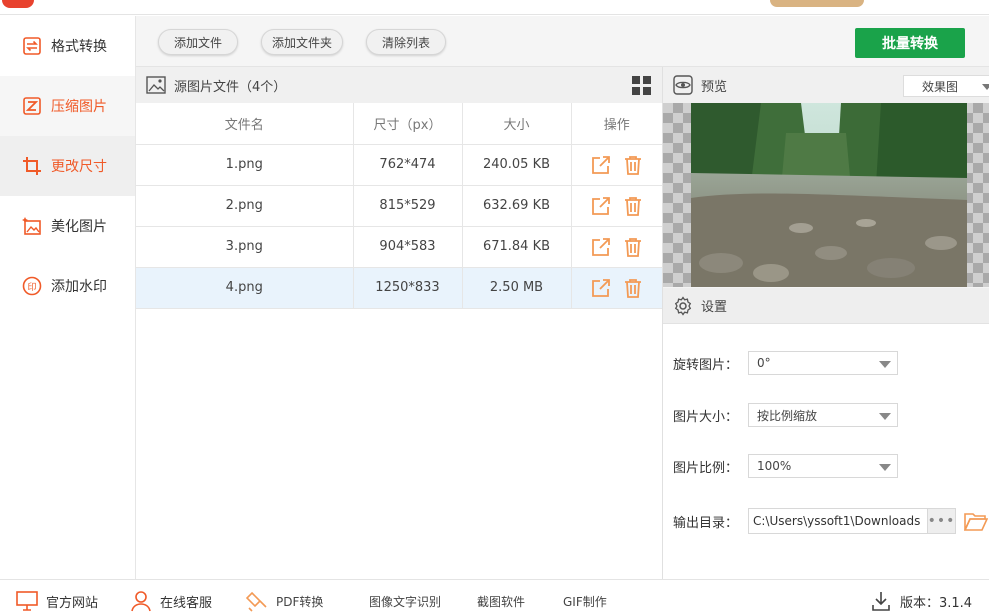 This screenshot has height=614, width=989. What do you see at coordinates (245, 247) in the screenshot?
I see `file-name-cell: 3.png` at bounding box center [245, 247].